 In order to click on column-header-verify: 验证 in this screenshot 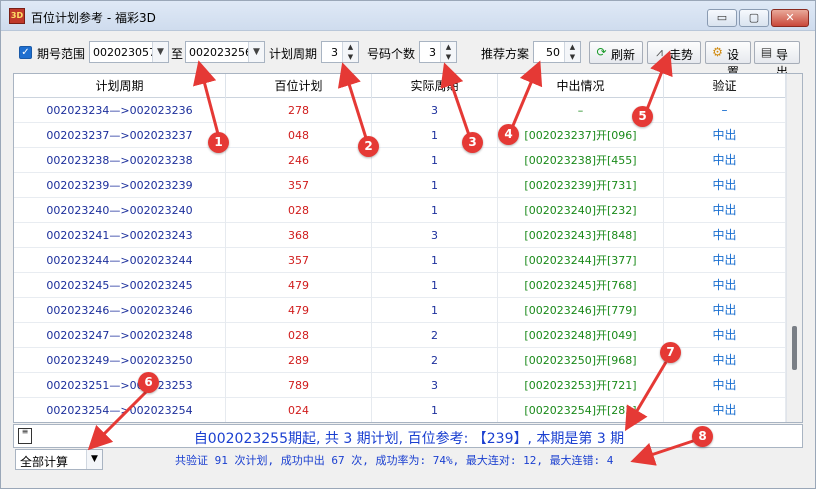, I will do `click(725, 86)`.